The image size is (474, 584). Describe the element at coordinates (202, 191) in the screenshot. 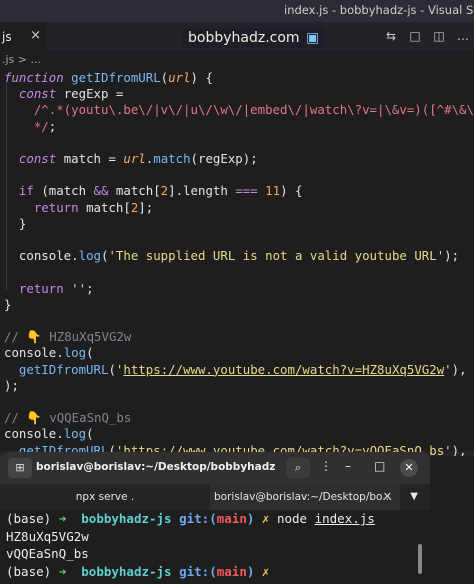

I see `code-token: ].length` at that location.